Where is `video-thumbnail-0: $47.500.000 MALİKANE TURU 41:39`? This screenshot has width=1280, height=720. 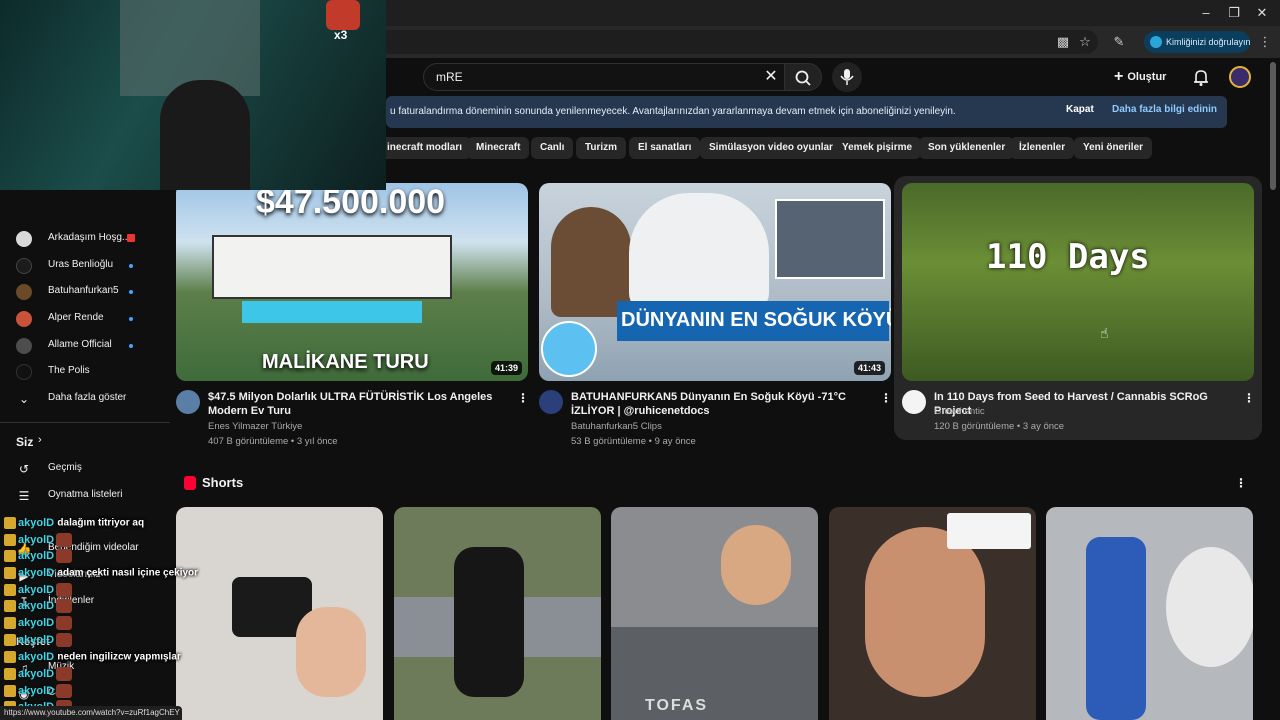 video-thumbnail-0: $47.500.000 MALİKANE TURU 41:39 is located at coordinates (352, 282).